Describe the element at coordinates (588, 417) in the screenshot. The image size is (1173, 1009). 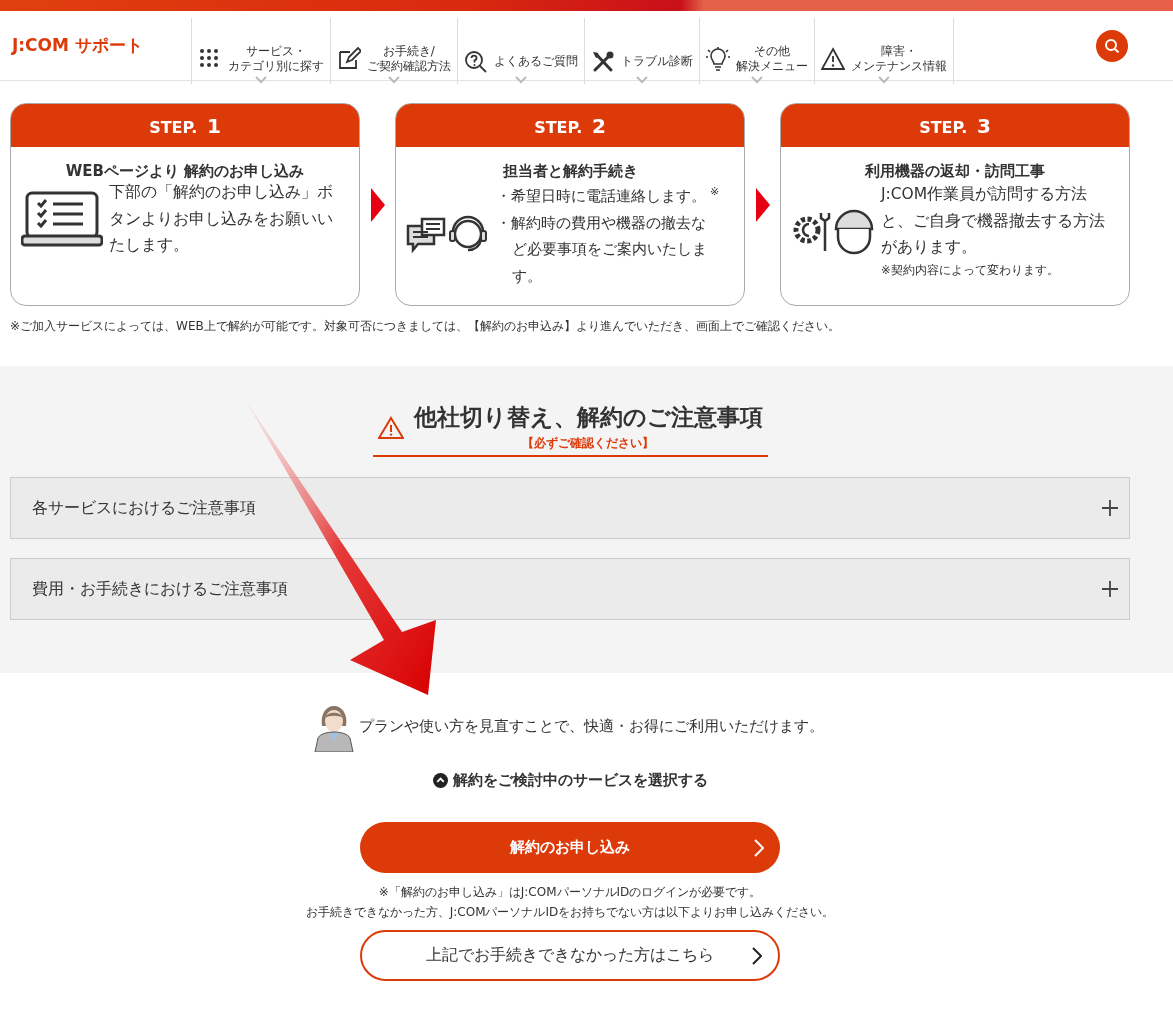
I see `section-title: 他社切り替え、解約のご注意事項` at that location.